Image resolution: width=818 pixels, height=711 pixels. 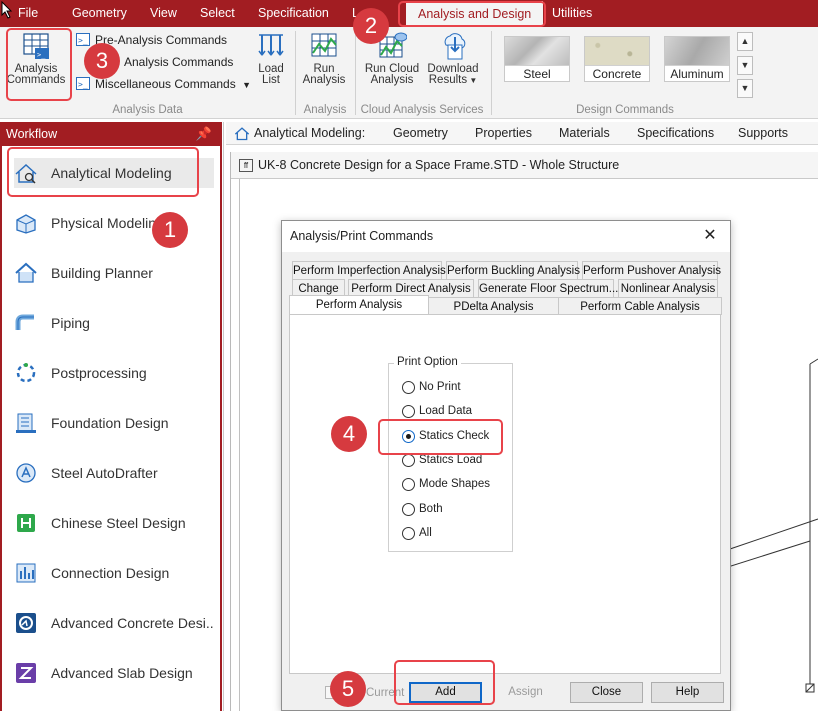 I want to click on workflow-item-piping: Piping, so click(x=114, y=323).